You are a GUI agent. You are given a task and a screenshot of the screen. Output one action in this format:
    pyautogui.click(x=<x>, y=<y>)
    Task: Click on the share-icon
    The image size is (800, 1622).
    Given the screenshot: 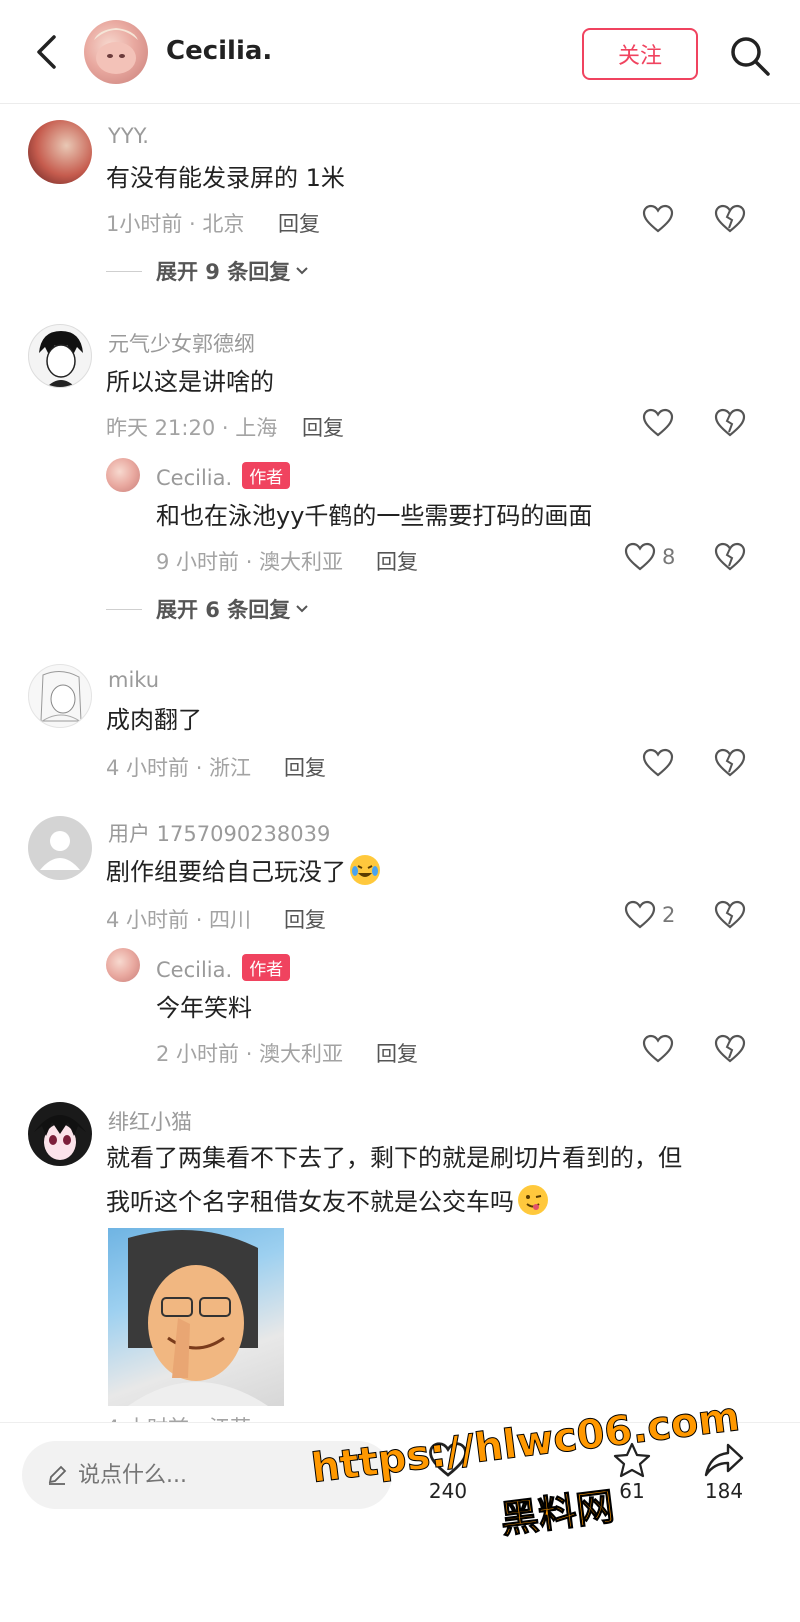 What is the action you would take?
    pyautogui.click(x=724, y=1460)
    